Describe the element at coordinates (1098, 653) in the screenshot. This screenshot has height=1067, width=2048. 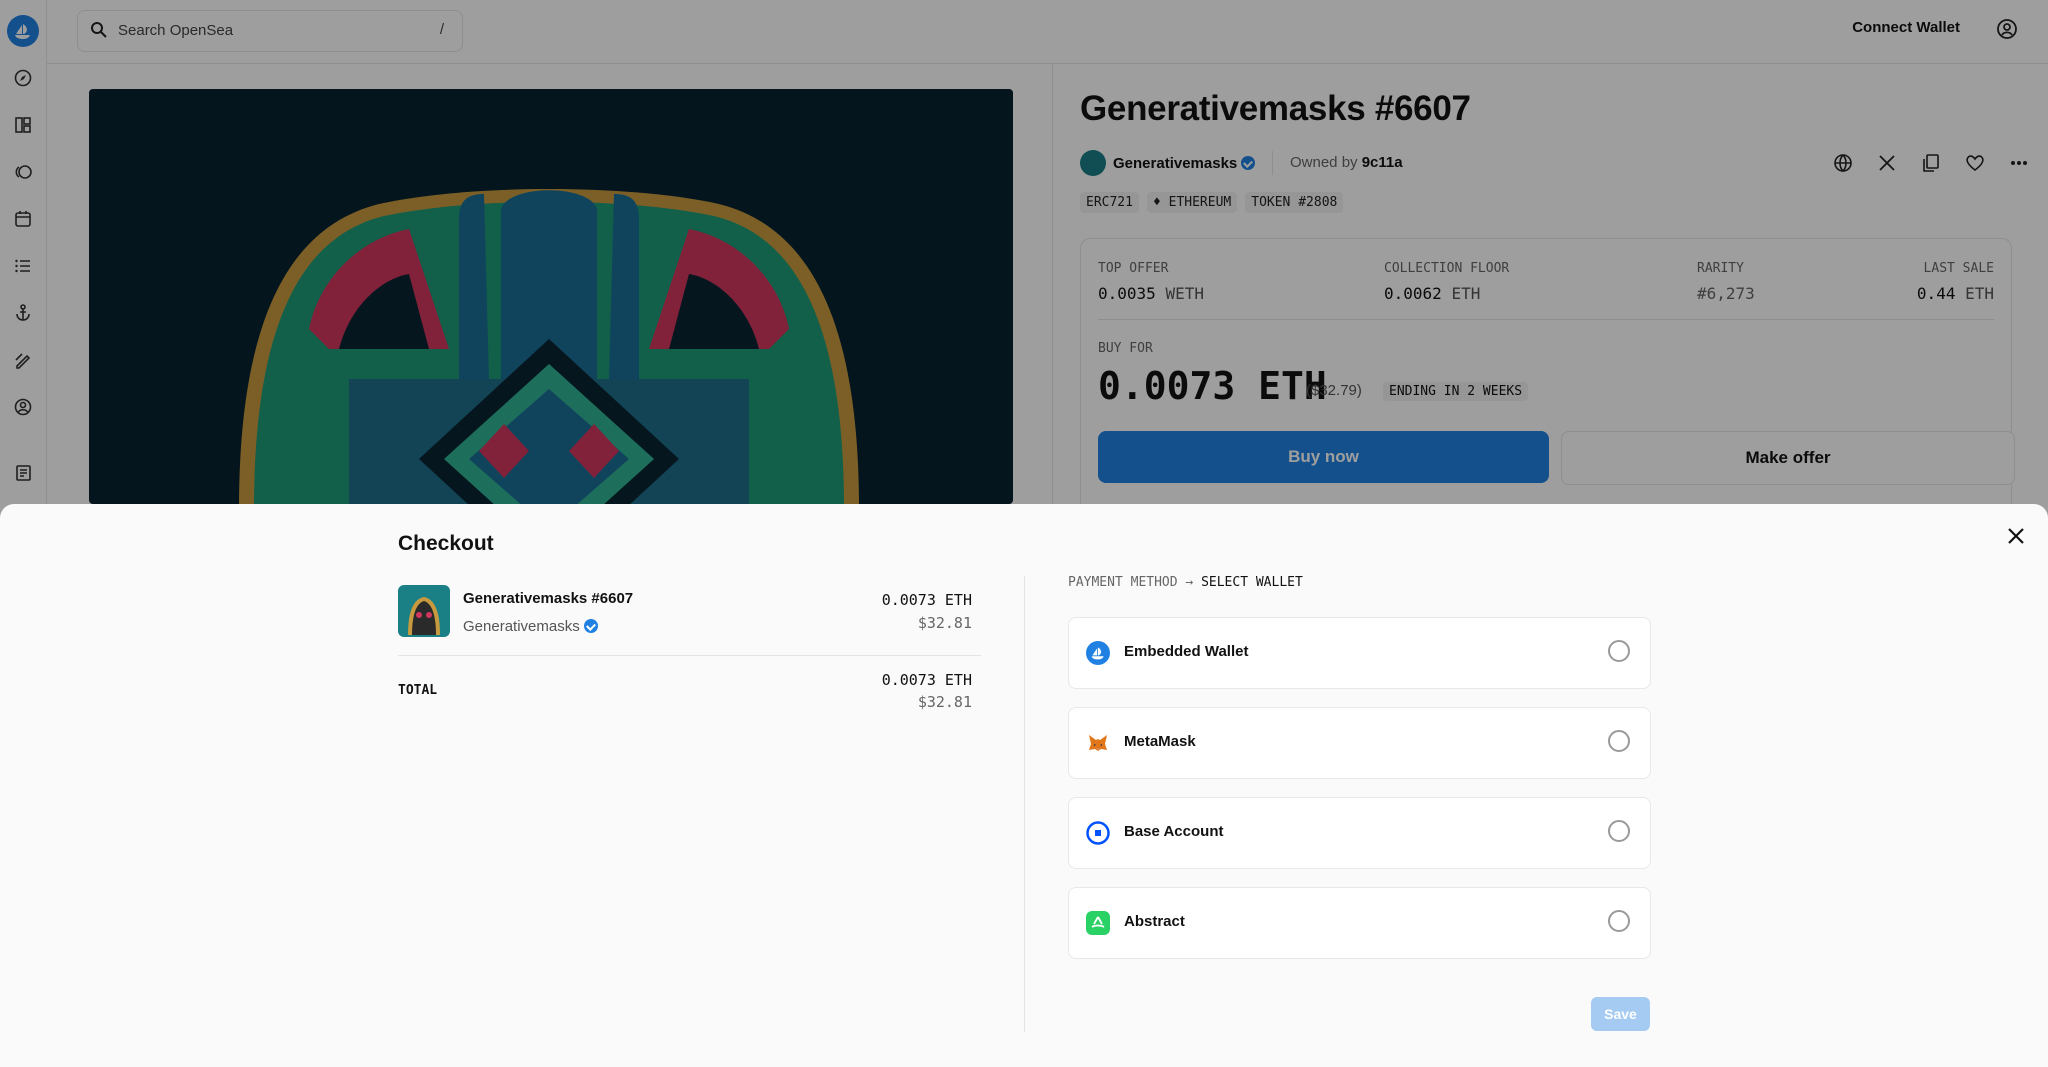
I see `opensea-icon` at that location.